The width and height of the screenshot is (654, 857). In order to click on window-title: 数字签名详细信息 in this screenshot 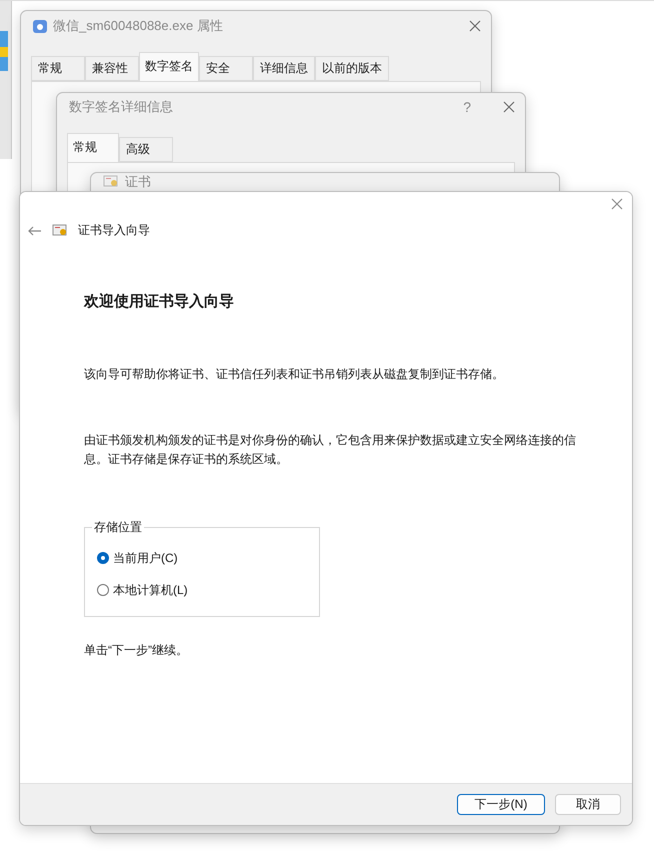, I will do `click(121, 107)`.